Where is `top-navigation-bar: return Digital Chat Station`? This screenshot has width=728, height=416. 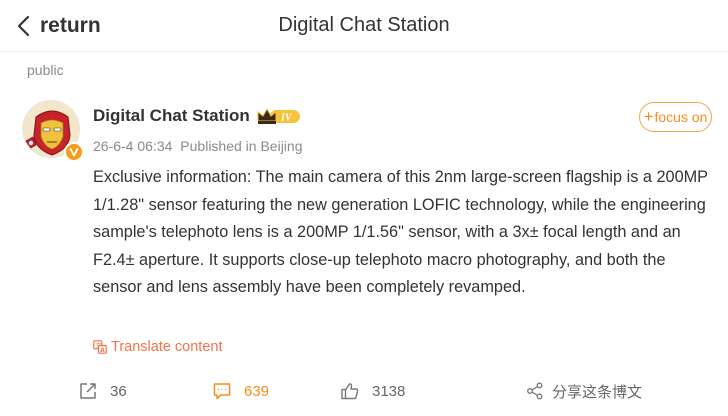 top-navigation-bar: return Digital Chat Station is located at coordinates (364, 26).